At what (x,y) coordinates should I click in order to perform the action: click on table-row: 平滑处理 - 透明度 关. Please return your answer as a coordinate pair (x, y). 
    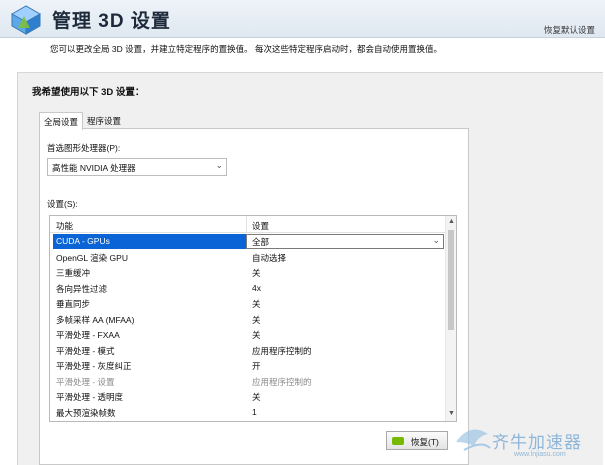
    Looking at the image, I should click on (248, 397).